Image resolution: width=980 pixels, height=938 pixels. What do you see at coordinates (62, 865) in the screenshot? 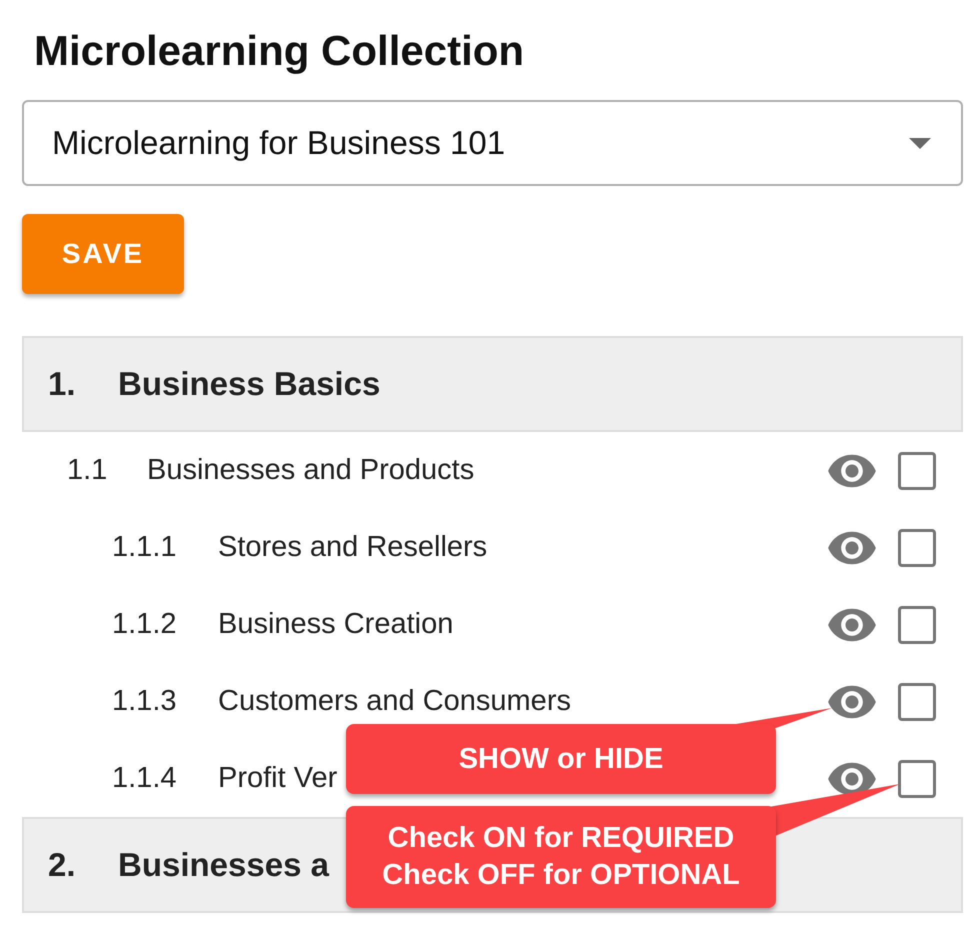
I see `section-number: 2.` at bounding box center [62, 865].